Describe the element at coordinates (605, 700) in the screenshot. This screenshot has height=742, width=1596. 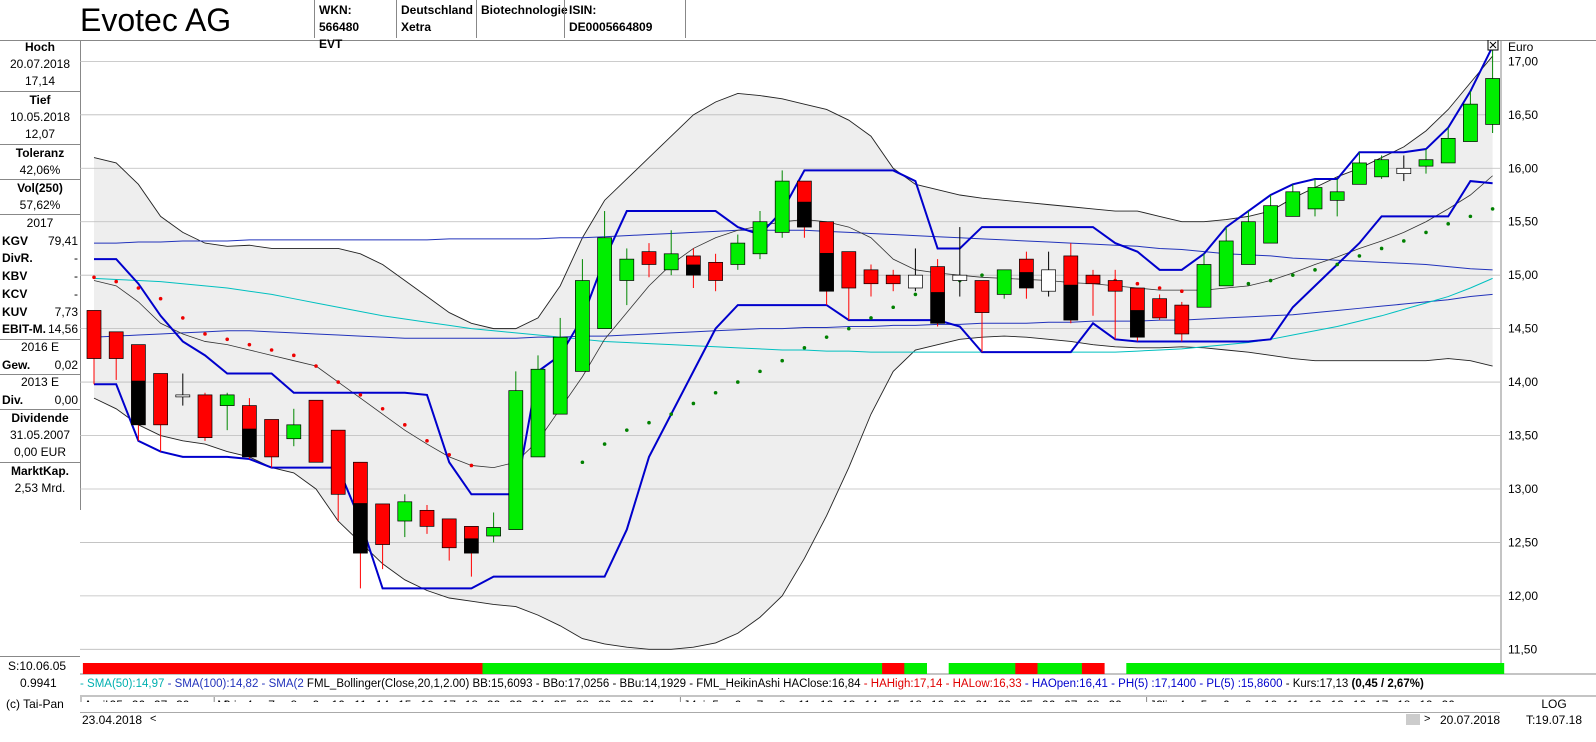
I see `x-tick-label: 29` at that location.